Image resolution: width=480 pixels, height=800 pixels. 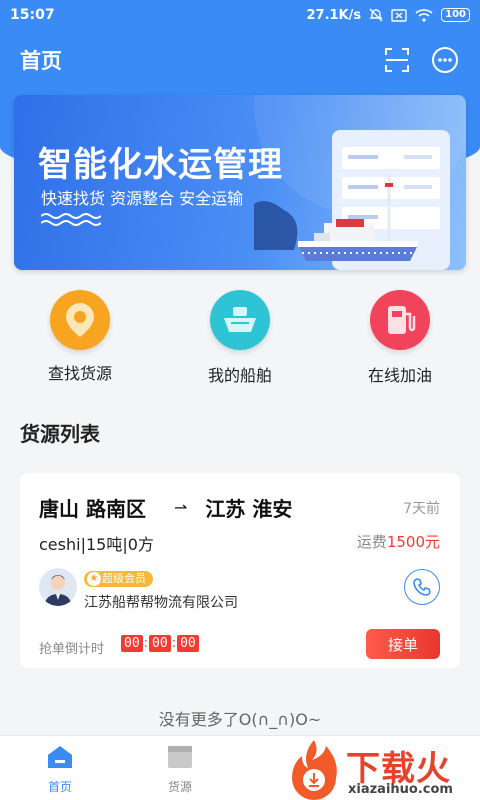 What do you see at coordinates (371, 542) in the screenshot?
I see `freight-label: 运费` at bounding box center [371, 542].